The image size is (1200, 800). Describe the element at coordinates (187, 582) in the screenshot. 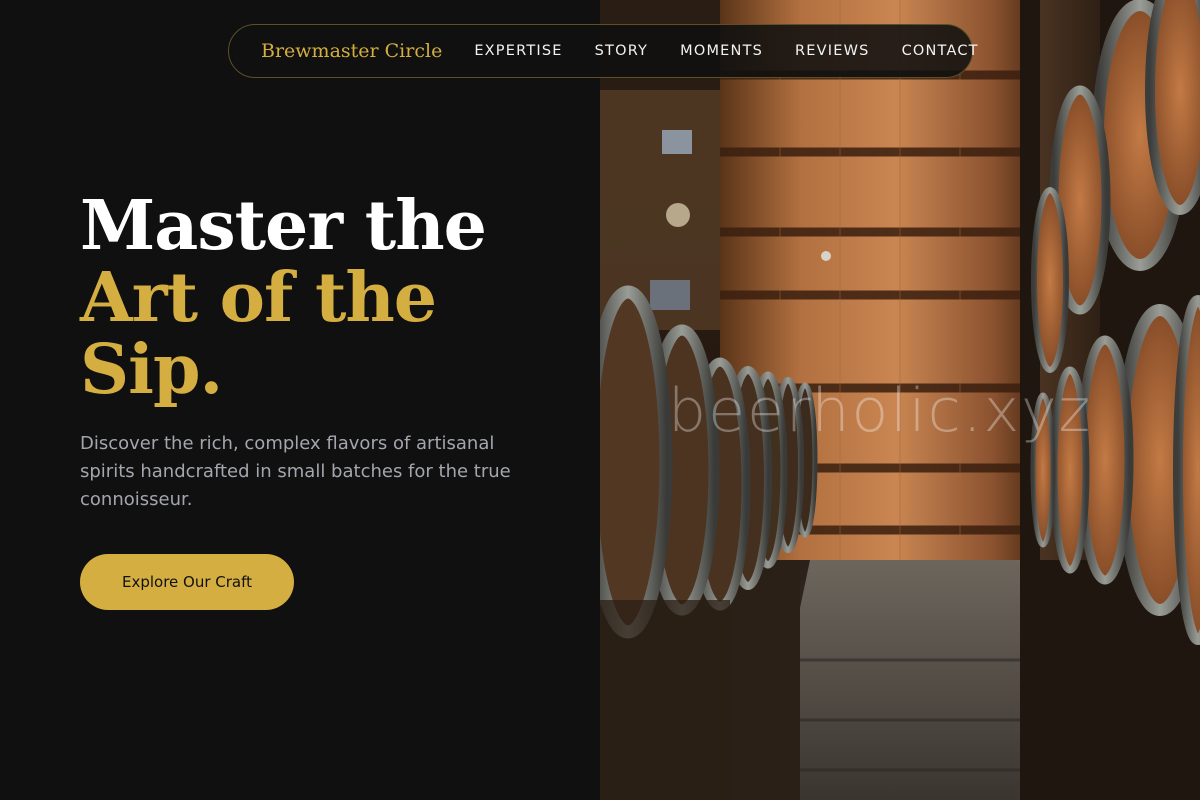

I see `explore-craft-button: Explore Our Craft` at that location.